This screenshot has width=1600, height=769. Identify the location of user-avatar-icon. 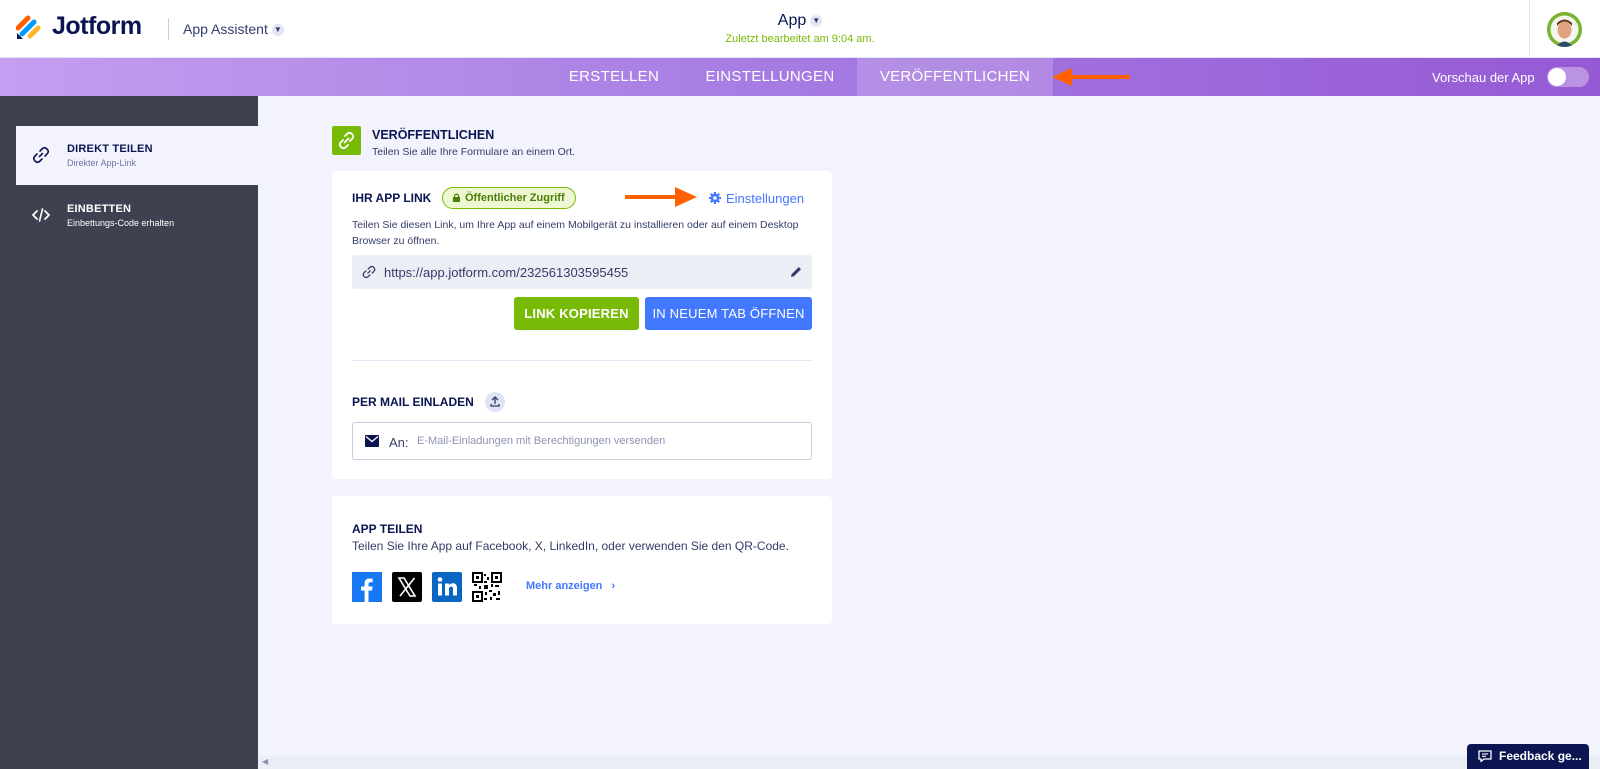
(1564, 29).